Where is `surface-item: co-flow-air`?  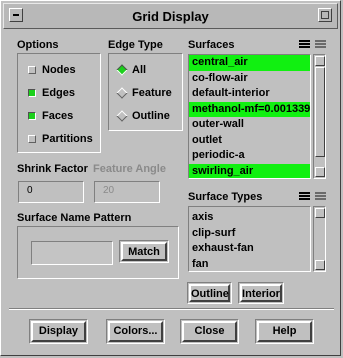
surface-item: co-flow-air is located at coordinates (249, 79).